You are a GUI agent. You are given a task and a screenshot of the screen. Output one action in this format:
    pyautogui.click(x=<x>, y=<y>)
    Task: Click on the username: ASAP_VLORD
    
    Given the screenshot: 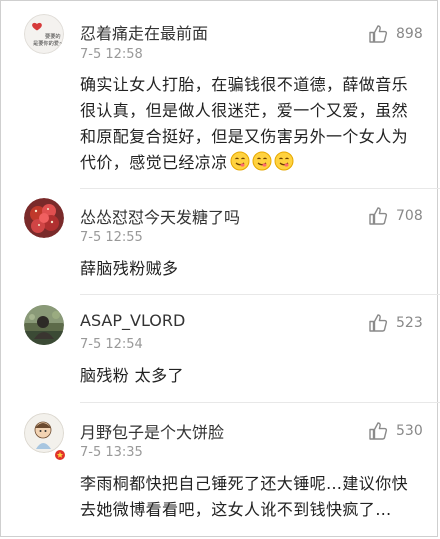 What is the action you would take?
    pyautogui.click(x=132, y=320)
    